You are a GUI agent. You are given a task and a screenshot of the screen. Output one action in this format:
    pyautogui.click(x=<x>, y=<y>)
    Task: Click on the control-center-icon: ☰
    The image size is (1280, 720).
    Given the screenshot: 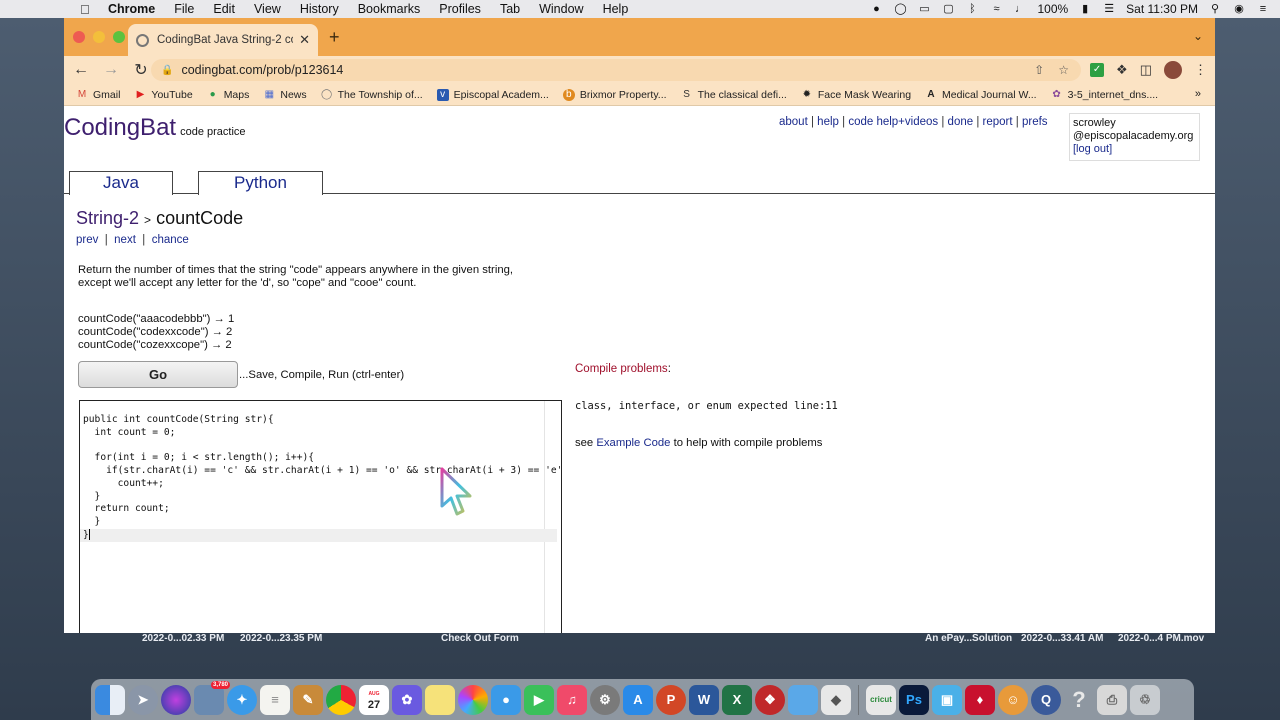 What is the action you would take?
    pyautogui.click(x=1109, y=9)
    